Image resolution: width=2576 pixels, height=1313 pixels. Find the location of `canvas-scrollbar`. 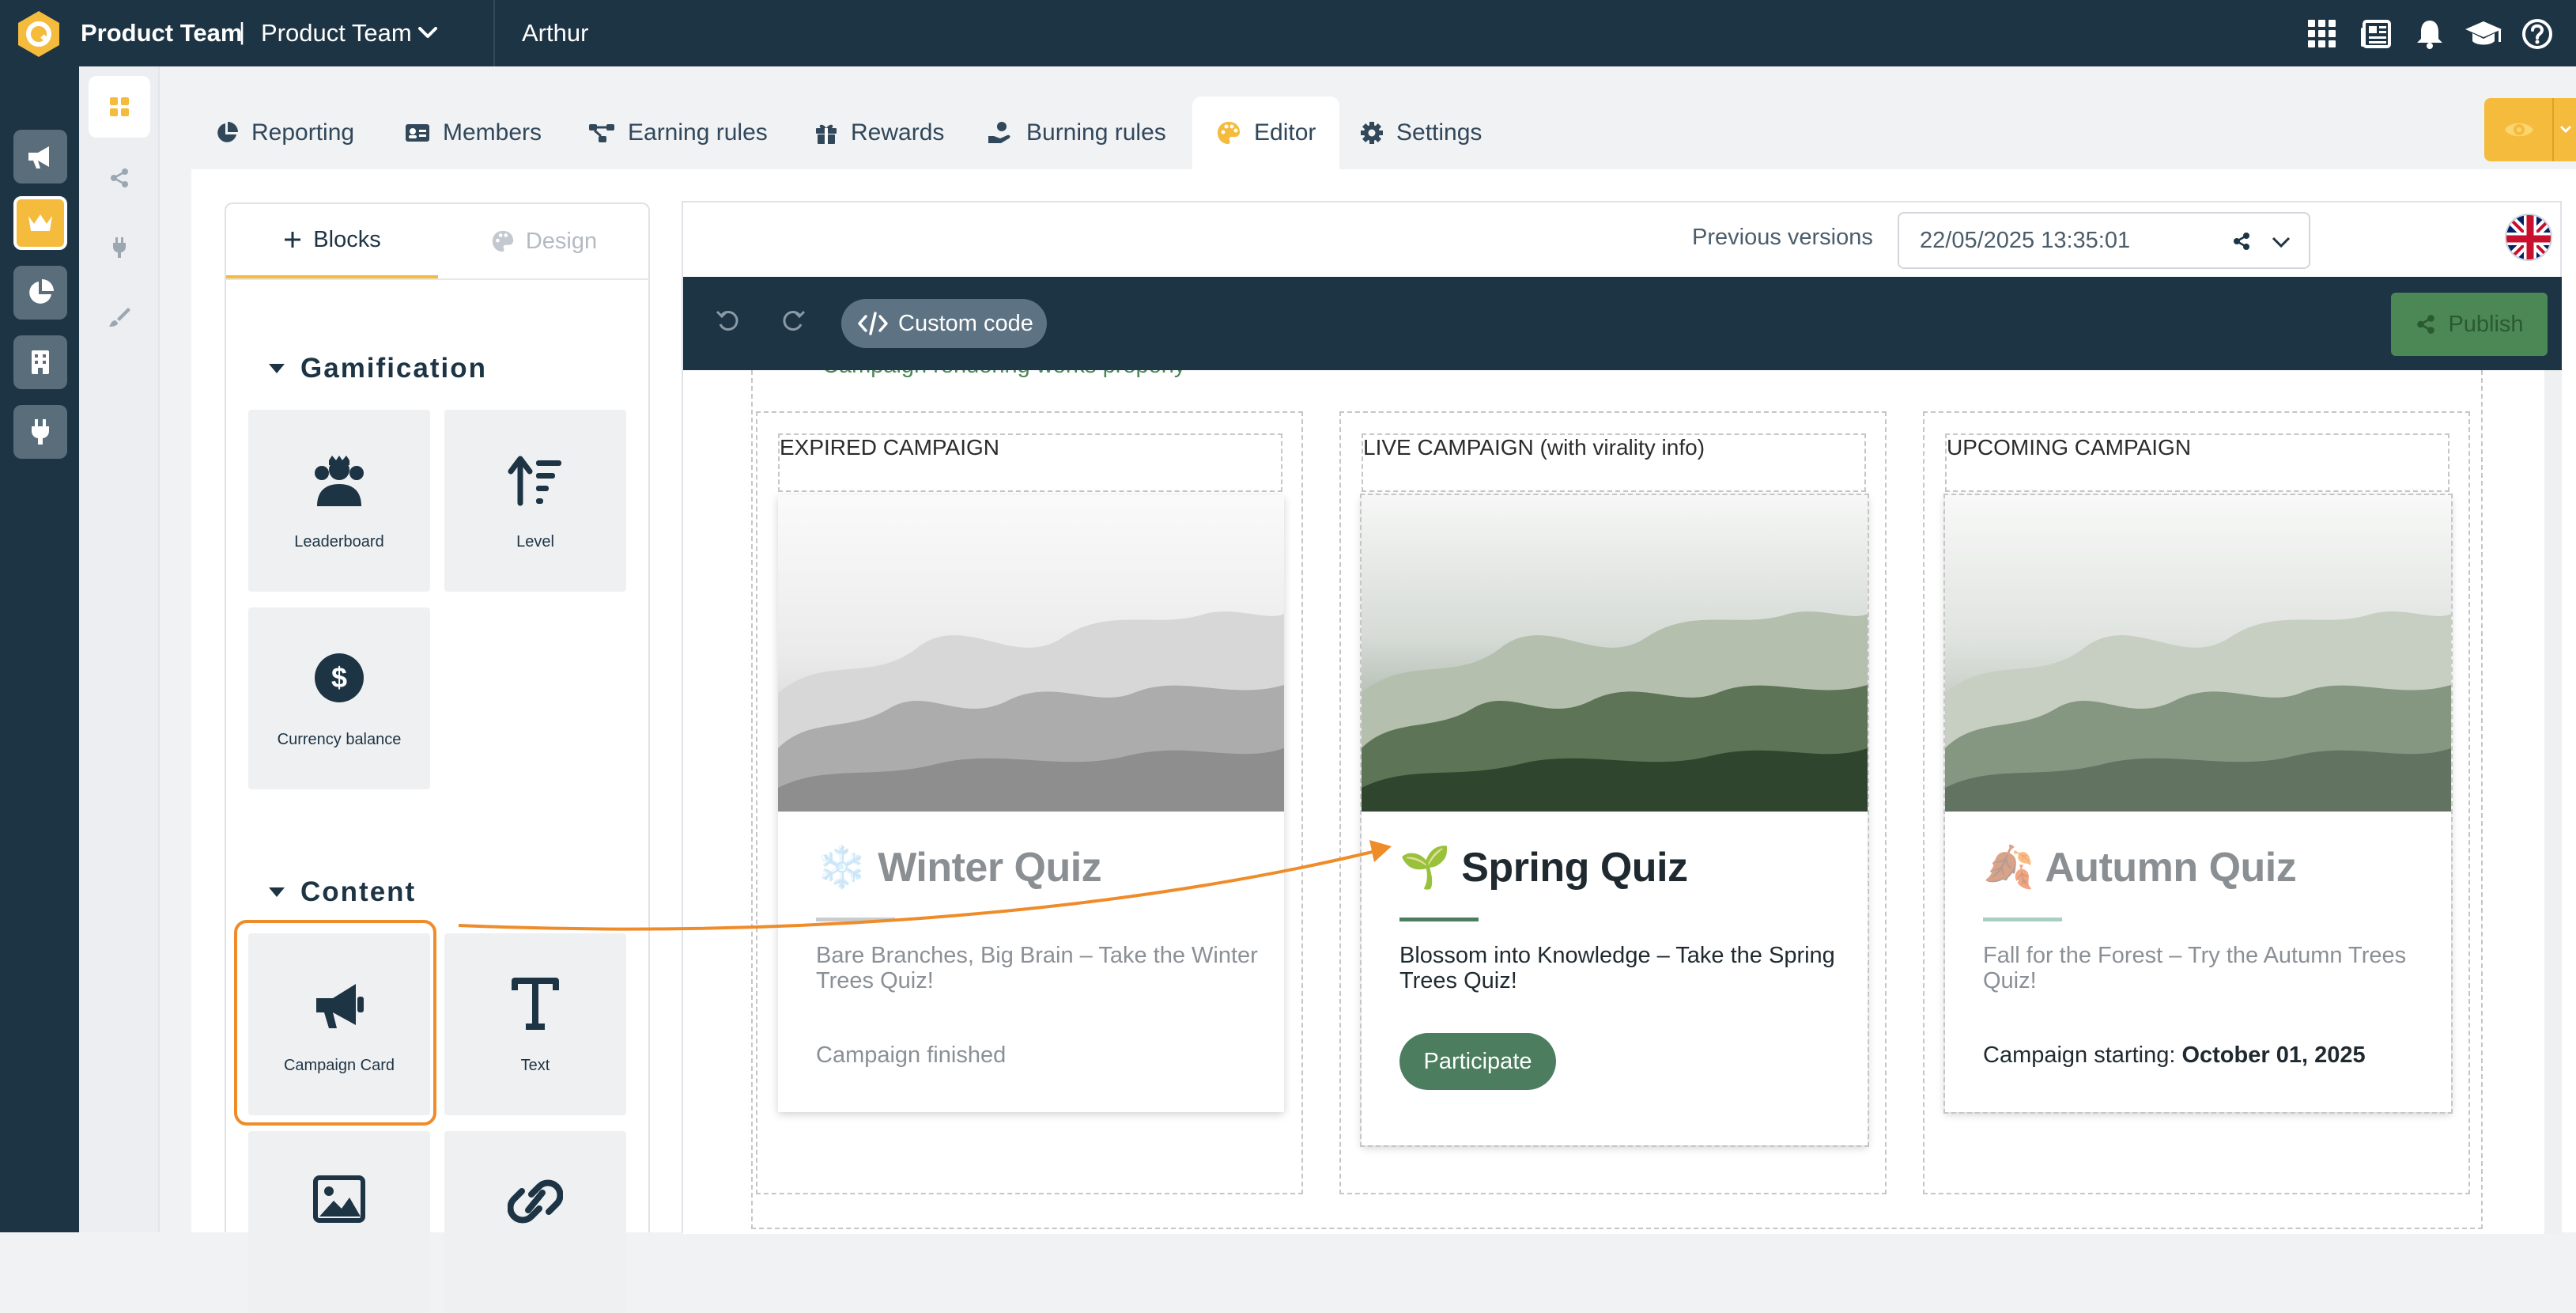

canvas-scrollbar is located at coordinates (2553, 802).